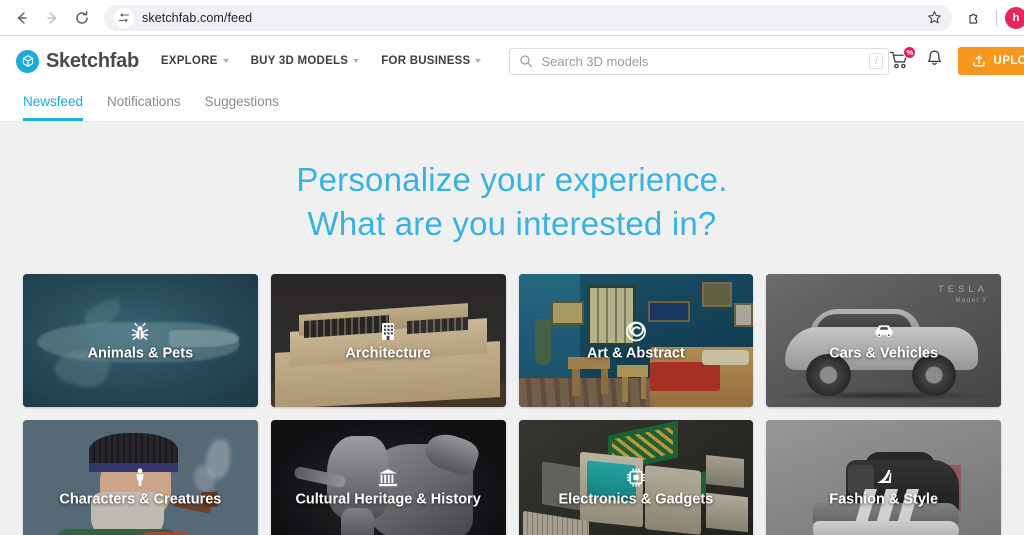 The image size is (1024, 535). I want to click on reload-button, so click(82, 18).